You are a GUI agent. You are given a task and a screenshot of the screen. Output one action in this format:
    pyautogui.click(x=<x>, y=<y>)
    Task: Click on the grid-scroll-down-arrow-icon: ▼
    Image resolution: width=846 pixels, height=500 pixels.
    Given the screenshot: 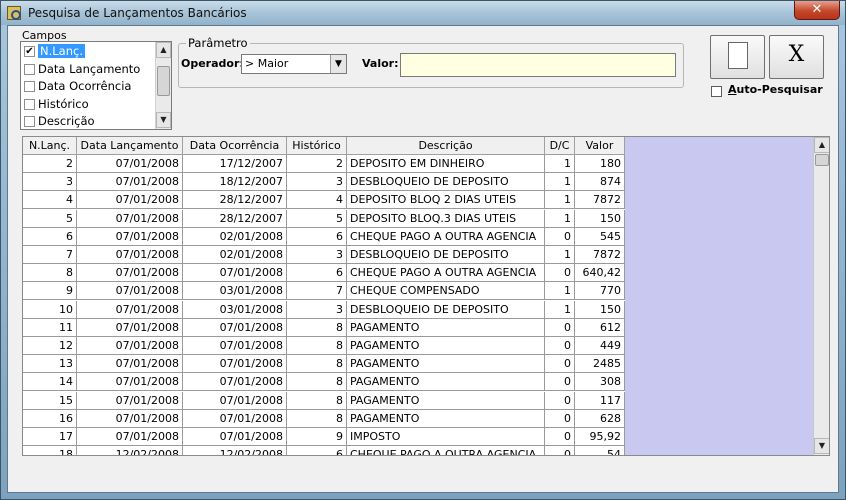 What is the action you would take?
    pyautogui.click(x=821, y=446)
    